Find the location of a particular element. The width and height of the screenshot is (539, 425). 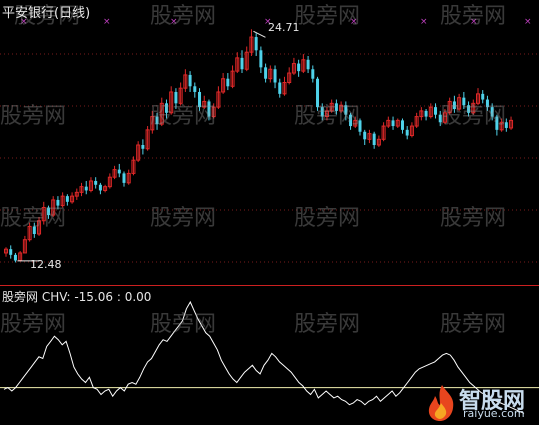

indicator-header: 股旁网 CHV: -15.06 : 0.00 is located at coordinates (76, 296).